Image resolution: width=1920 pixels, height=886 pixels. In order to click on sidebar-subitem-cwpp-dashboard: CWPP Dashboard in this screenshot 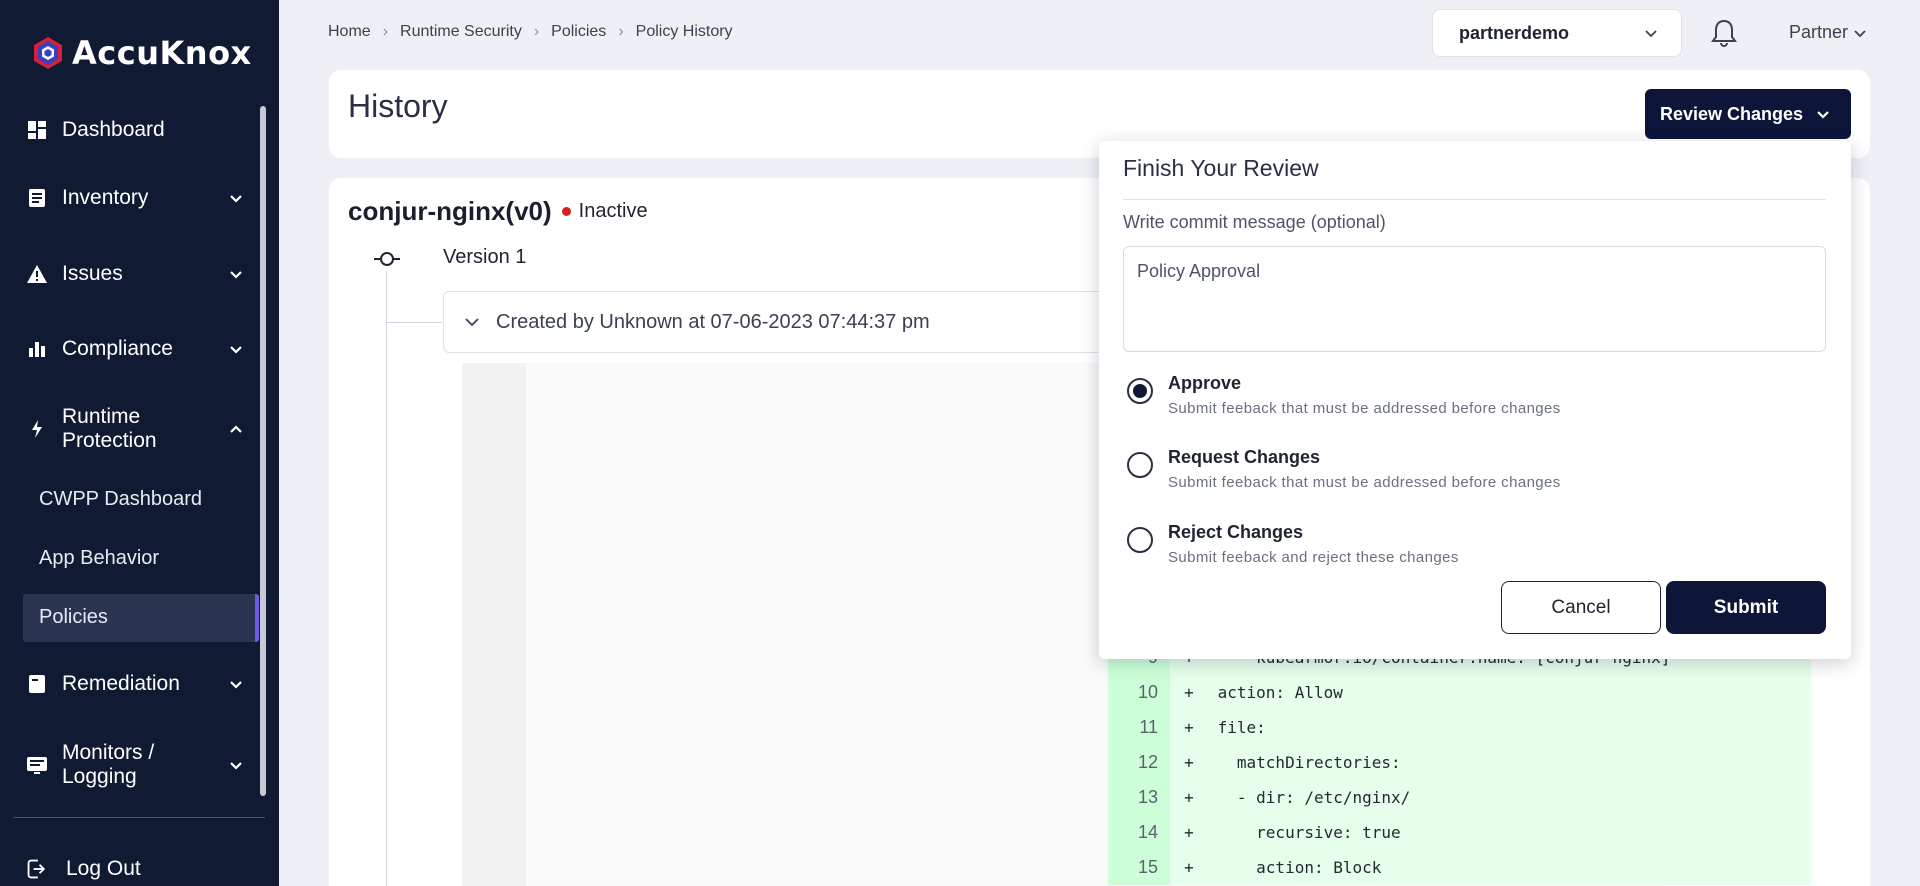, I will do `click(120, 499)`.